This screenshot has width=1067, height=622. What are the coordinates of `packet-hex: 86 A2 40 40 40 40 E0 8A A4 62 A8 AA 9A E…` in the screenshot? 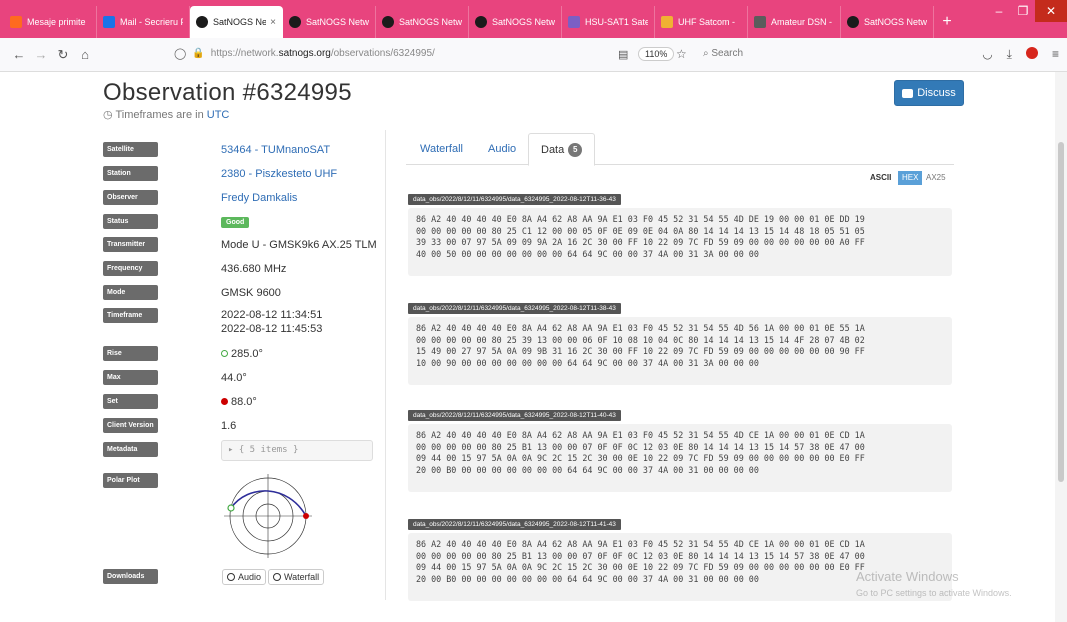 It's located at (680, 351).